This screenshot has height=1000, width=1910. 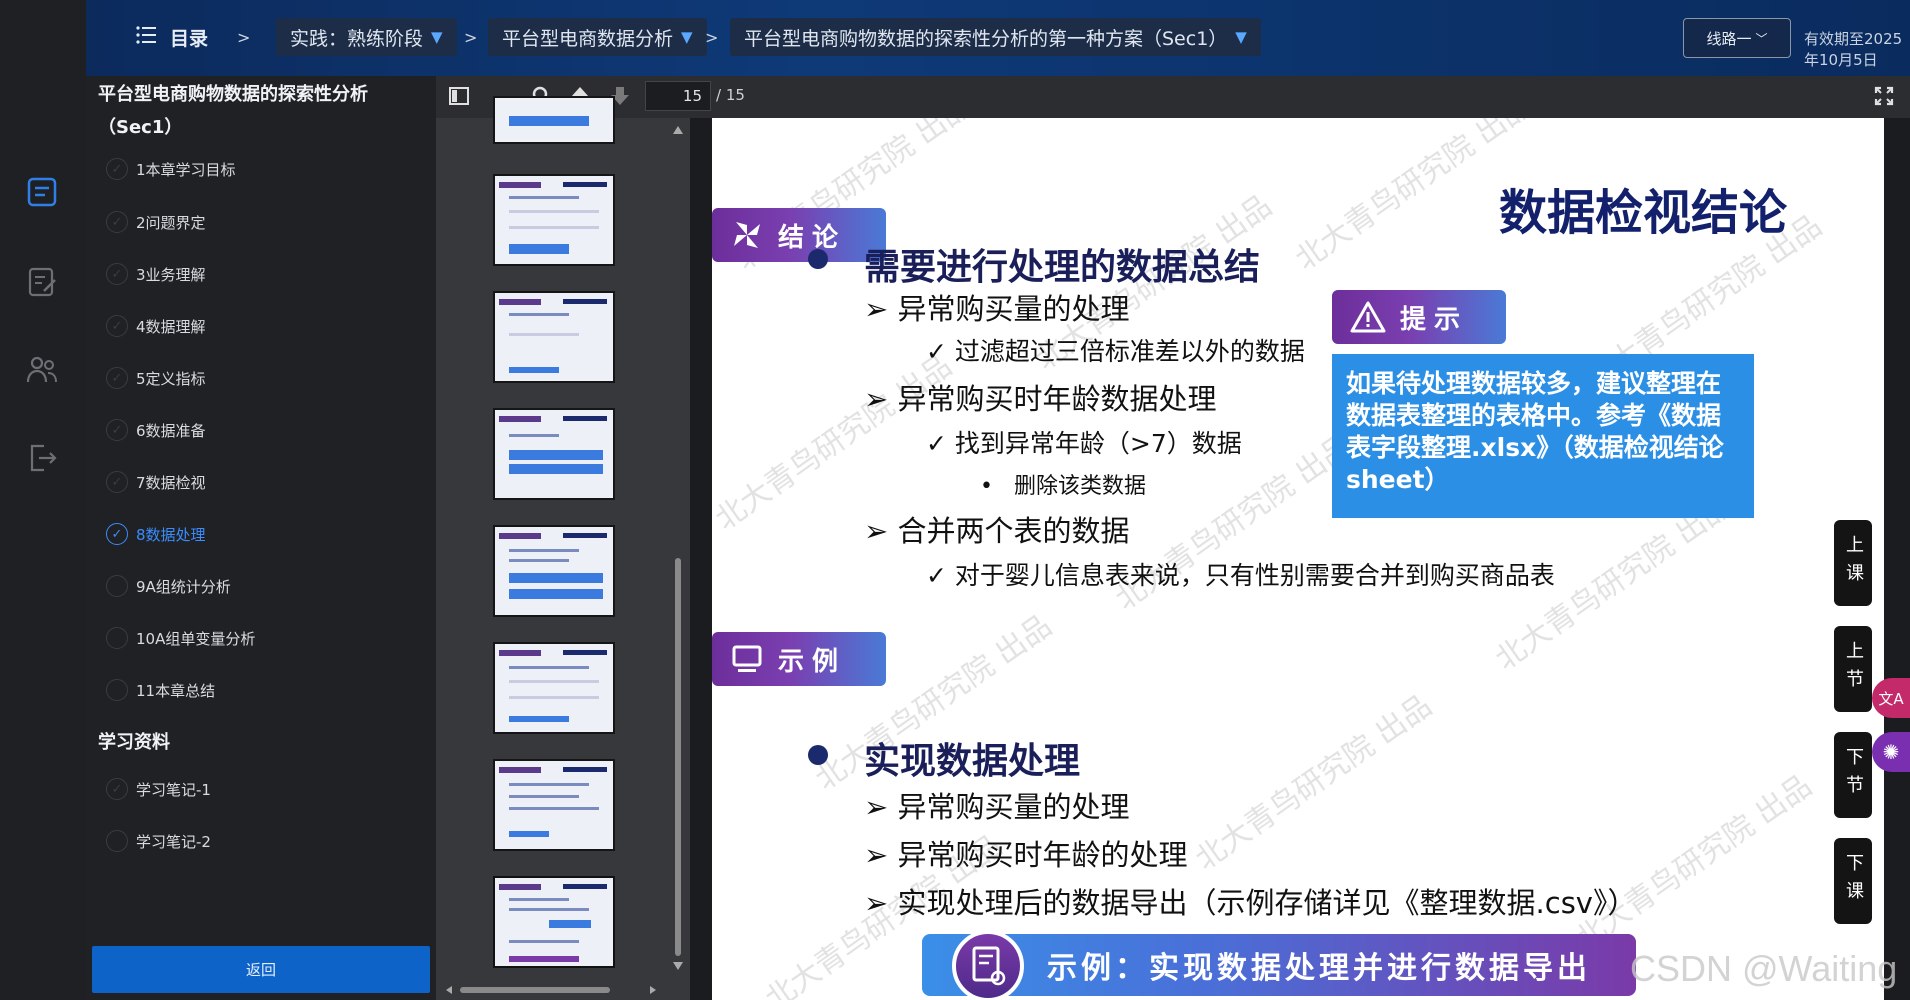 I want to click on breadcrumb-lesson: 平台型电商购物数据的探索性分析的第一种方案（Sec1） ▼, so click(x=995, y=37).